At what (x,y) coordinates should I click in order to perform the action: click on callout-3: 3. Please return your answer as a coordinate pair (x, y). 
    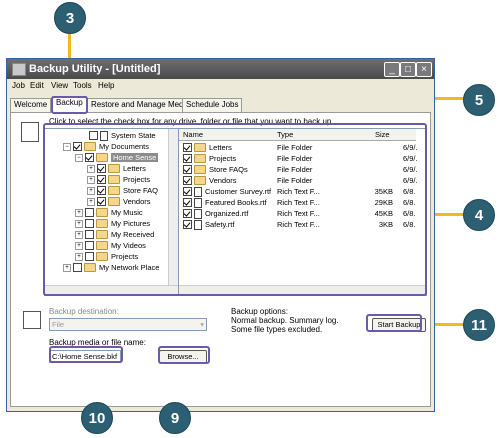
    Looking at the image, I should click on (70, 18).